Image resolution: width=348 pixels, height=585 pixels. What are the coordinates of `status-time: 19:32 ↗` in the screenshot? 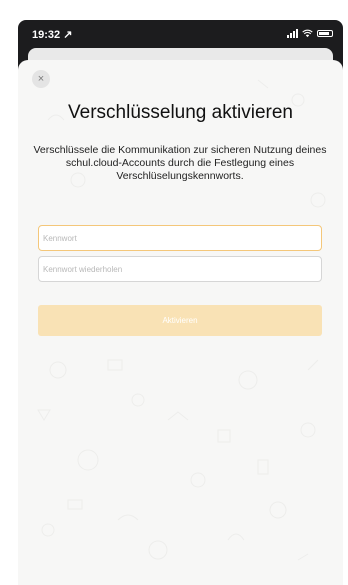 It's located at (52, 35).